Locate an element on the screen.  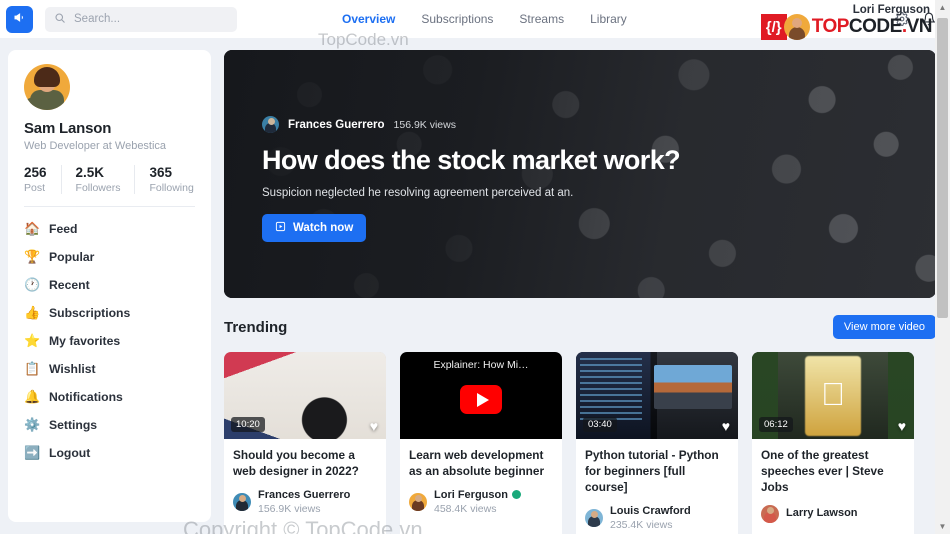
star-icon: ⭐ is located at coordinates (32, 340).